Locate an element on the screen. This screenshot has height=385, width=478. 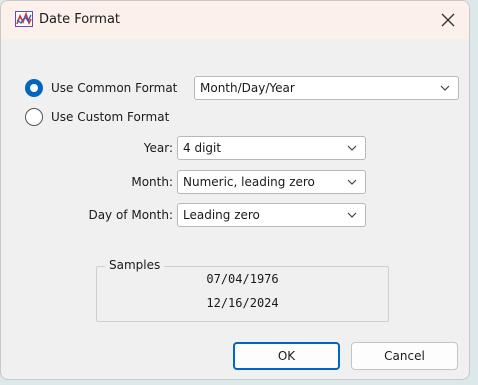
sample-value-2: 12/16/2024 is located at coordinates (242, 303).